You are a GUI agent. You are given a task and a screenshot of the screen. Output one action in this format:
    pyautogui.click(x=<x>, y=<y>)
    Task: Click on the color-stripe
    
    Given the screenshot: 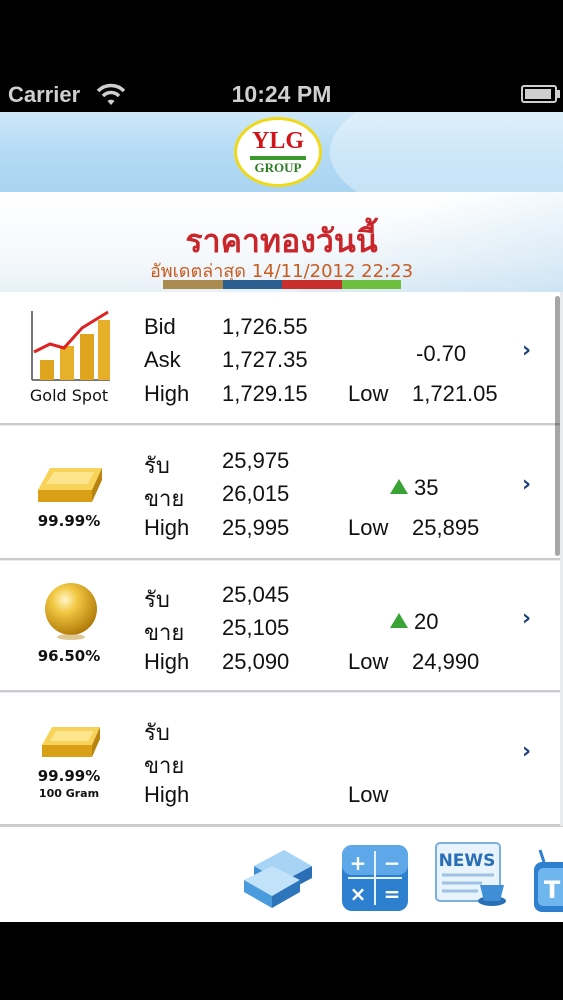 What is the action you would take?
    pyautogui.click(x=282, y=284)
    